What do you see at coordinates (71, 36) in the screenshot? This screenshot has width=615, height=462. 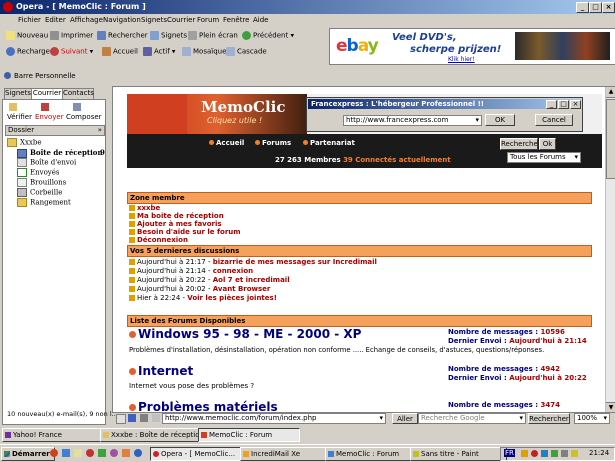 I see `print-button: Imprimer` at bounding box center [71, 36].